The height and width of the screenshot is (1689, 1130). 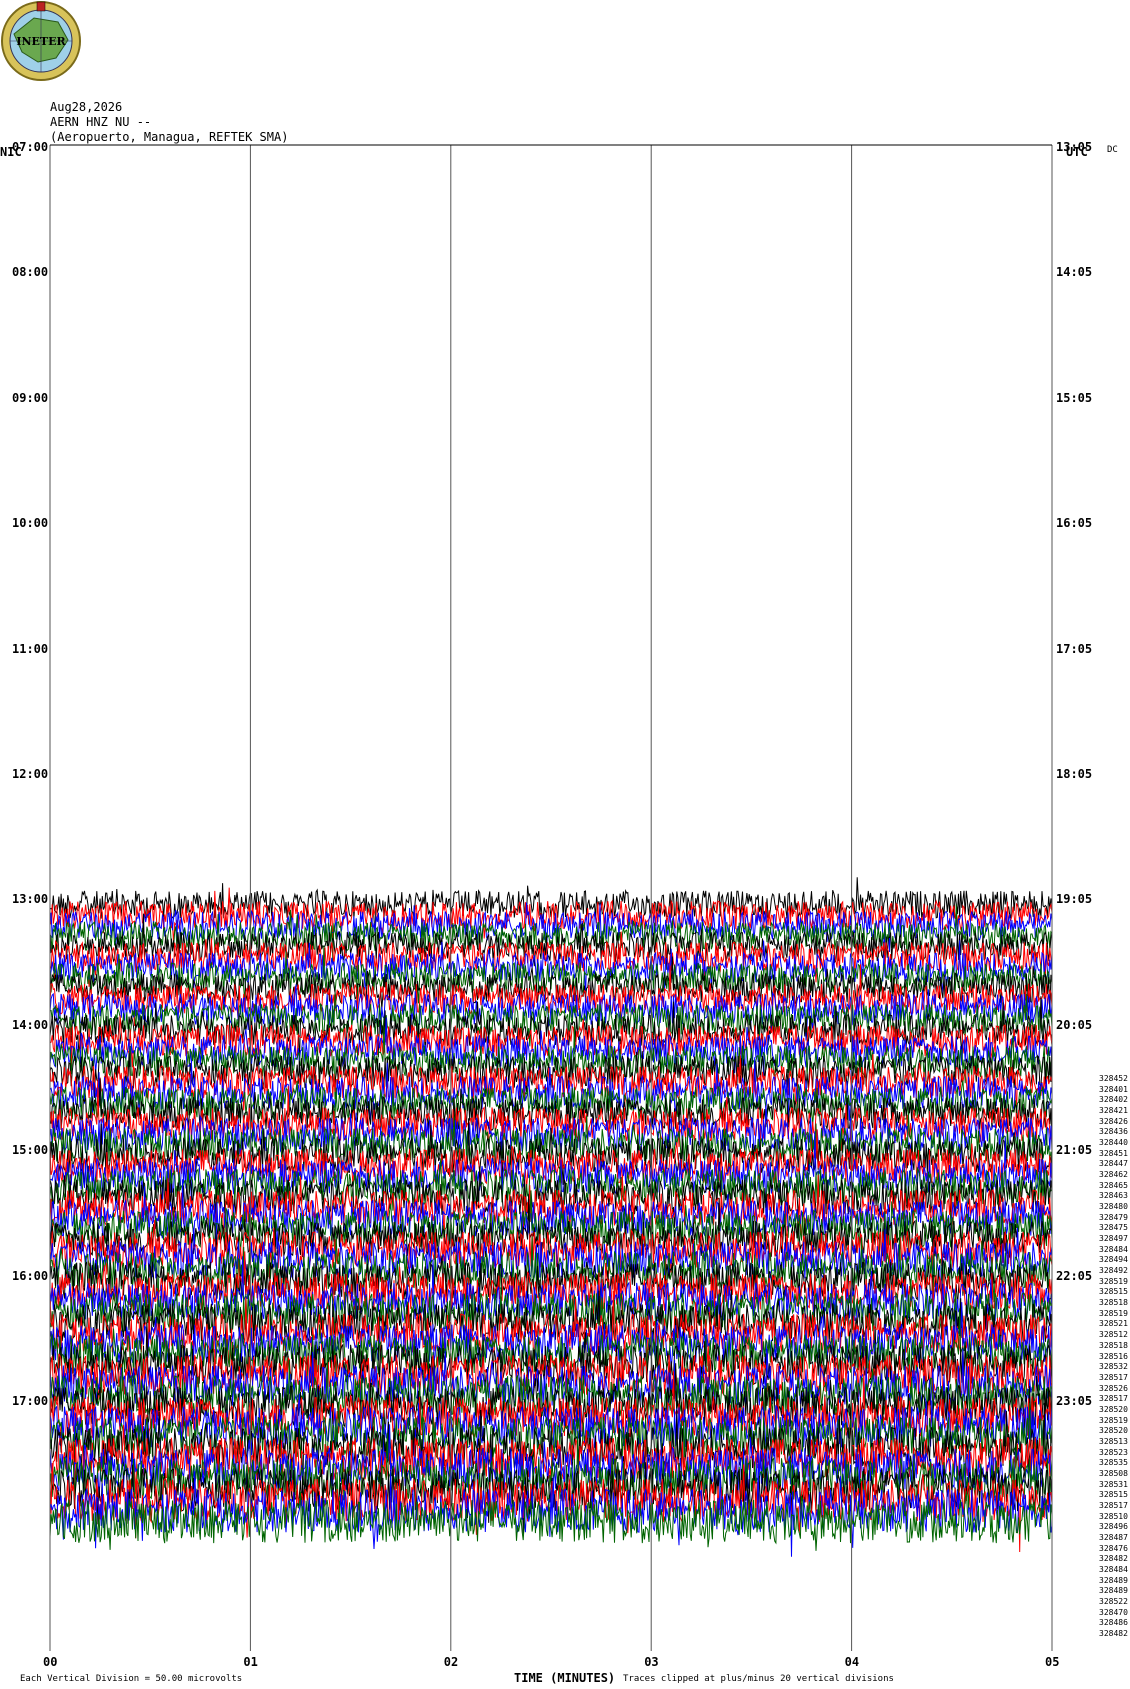 I want to click on trace-value-label: 328421, so click(x=1113, y=1111).